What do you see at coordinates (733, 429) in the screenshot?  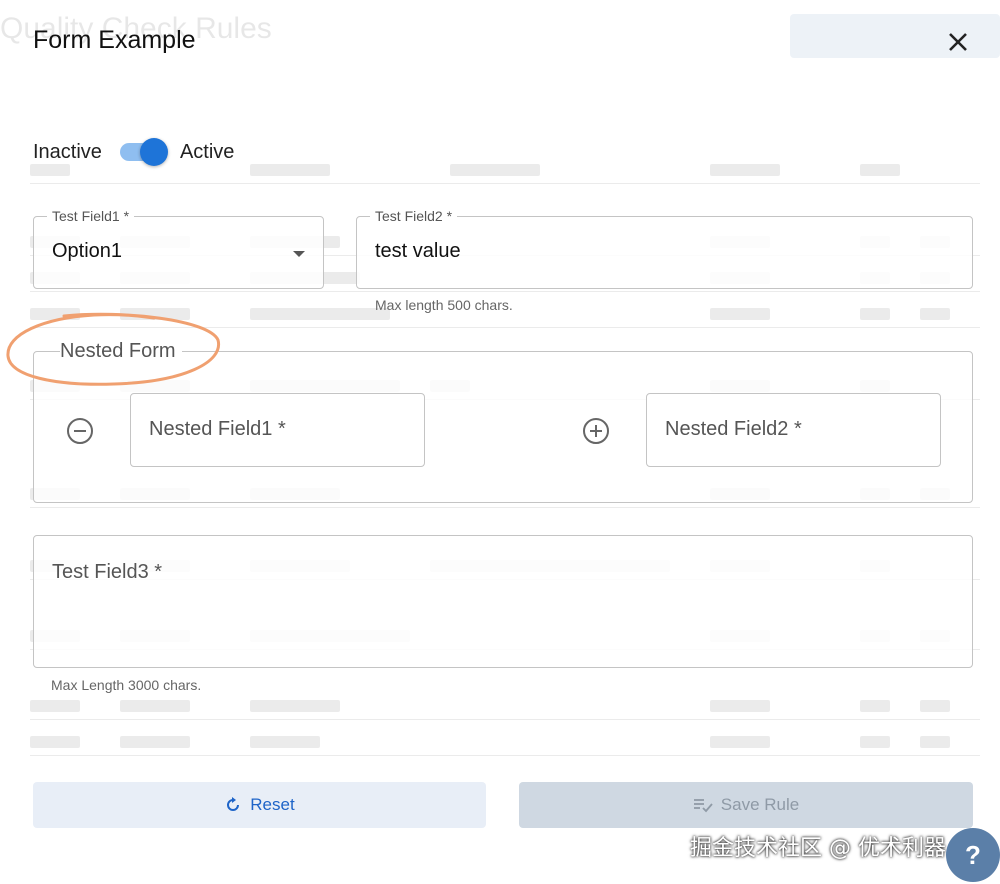 I see `nested-field2-placeholder: Nested Field2 *` at bounding box center [733, 429].